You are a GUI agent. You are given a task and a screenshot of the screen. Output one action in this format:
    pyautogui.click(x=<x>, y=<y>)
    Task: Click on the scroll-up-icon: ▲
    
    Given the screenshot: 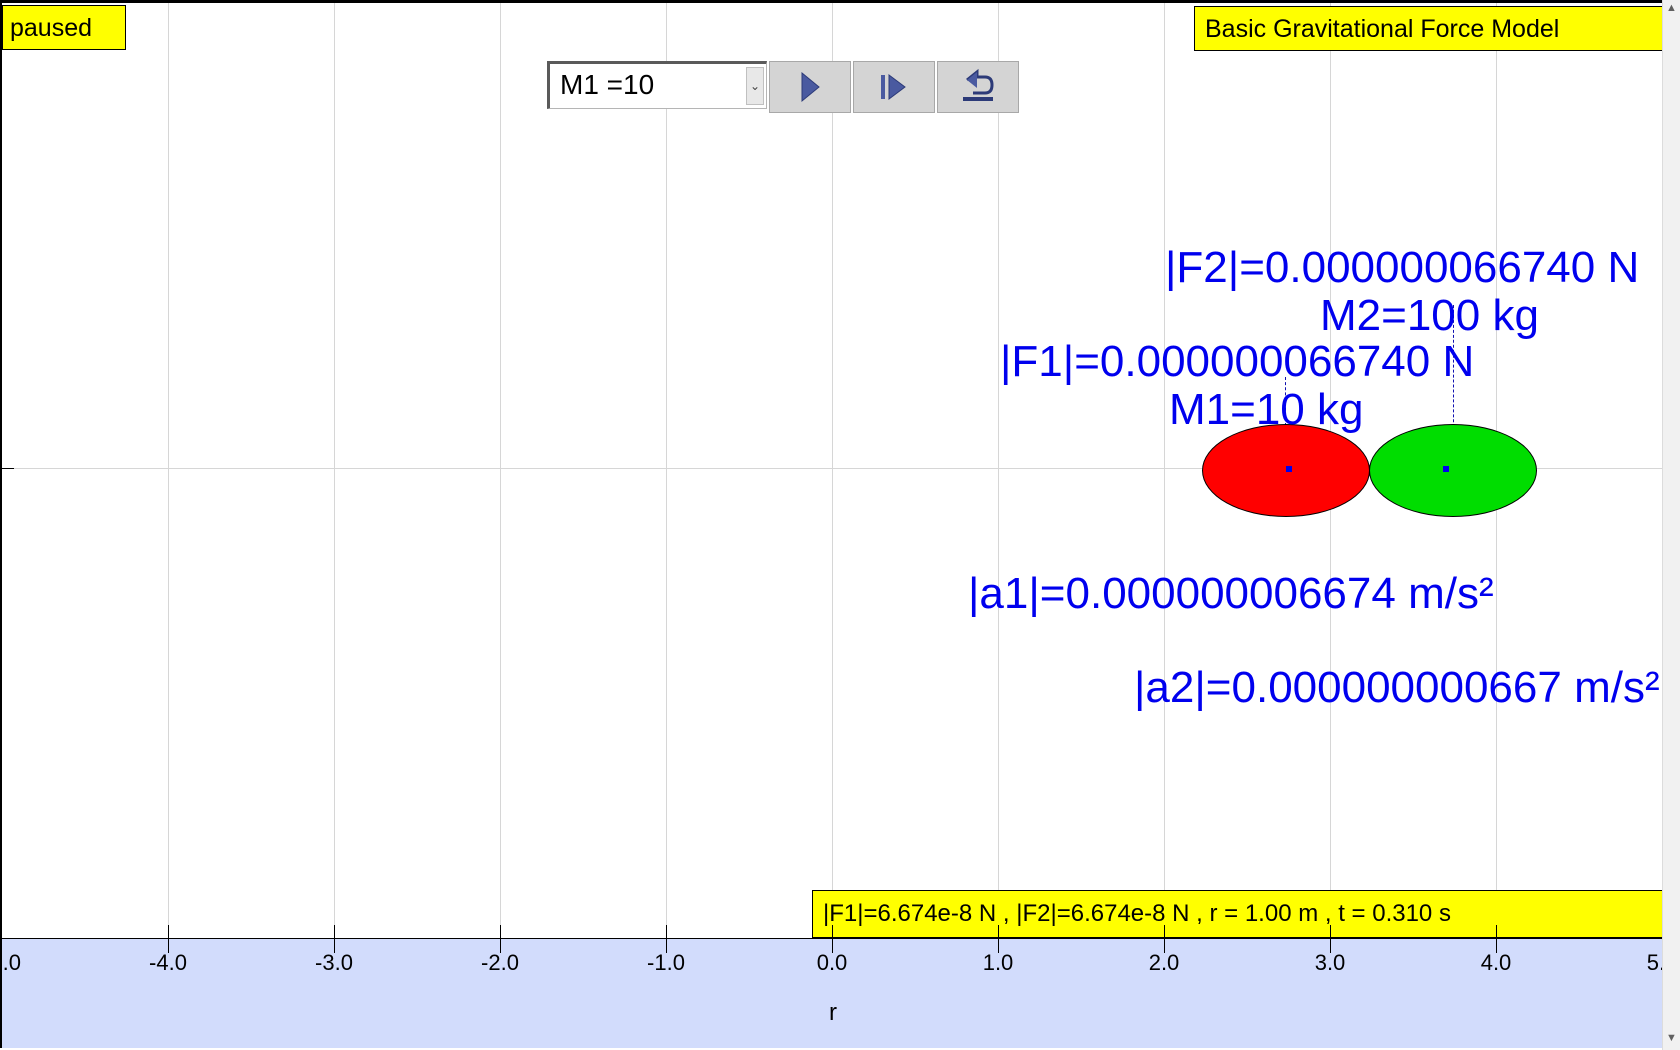 What is the action you would take?
    pyautogui.click(x=1671, y=10)
    